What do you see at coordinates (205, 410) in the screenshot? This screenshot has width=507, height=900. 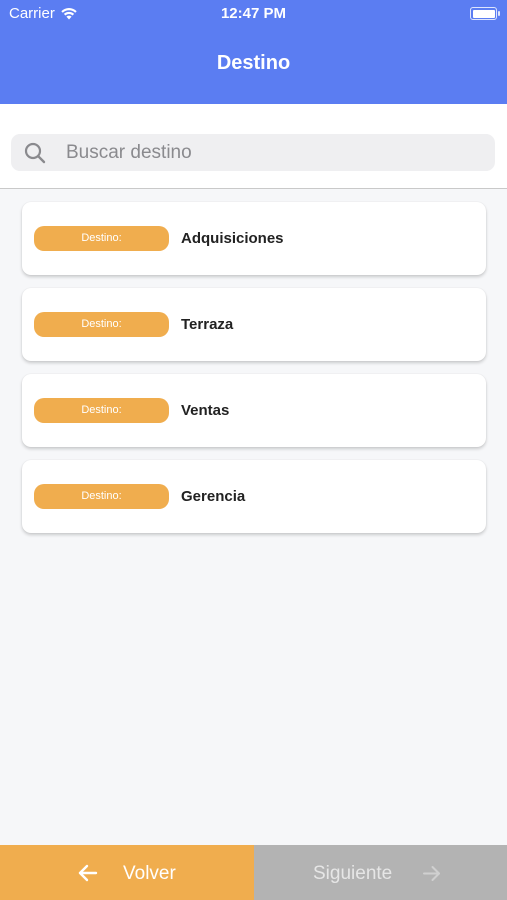 I see `destination-name: Ventas` at bounding box center [205, 410].